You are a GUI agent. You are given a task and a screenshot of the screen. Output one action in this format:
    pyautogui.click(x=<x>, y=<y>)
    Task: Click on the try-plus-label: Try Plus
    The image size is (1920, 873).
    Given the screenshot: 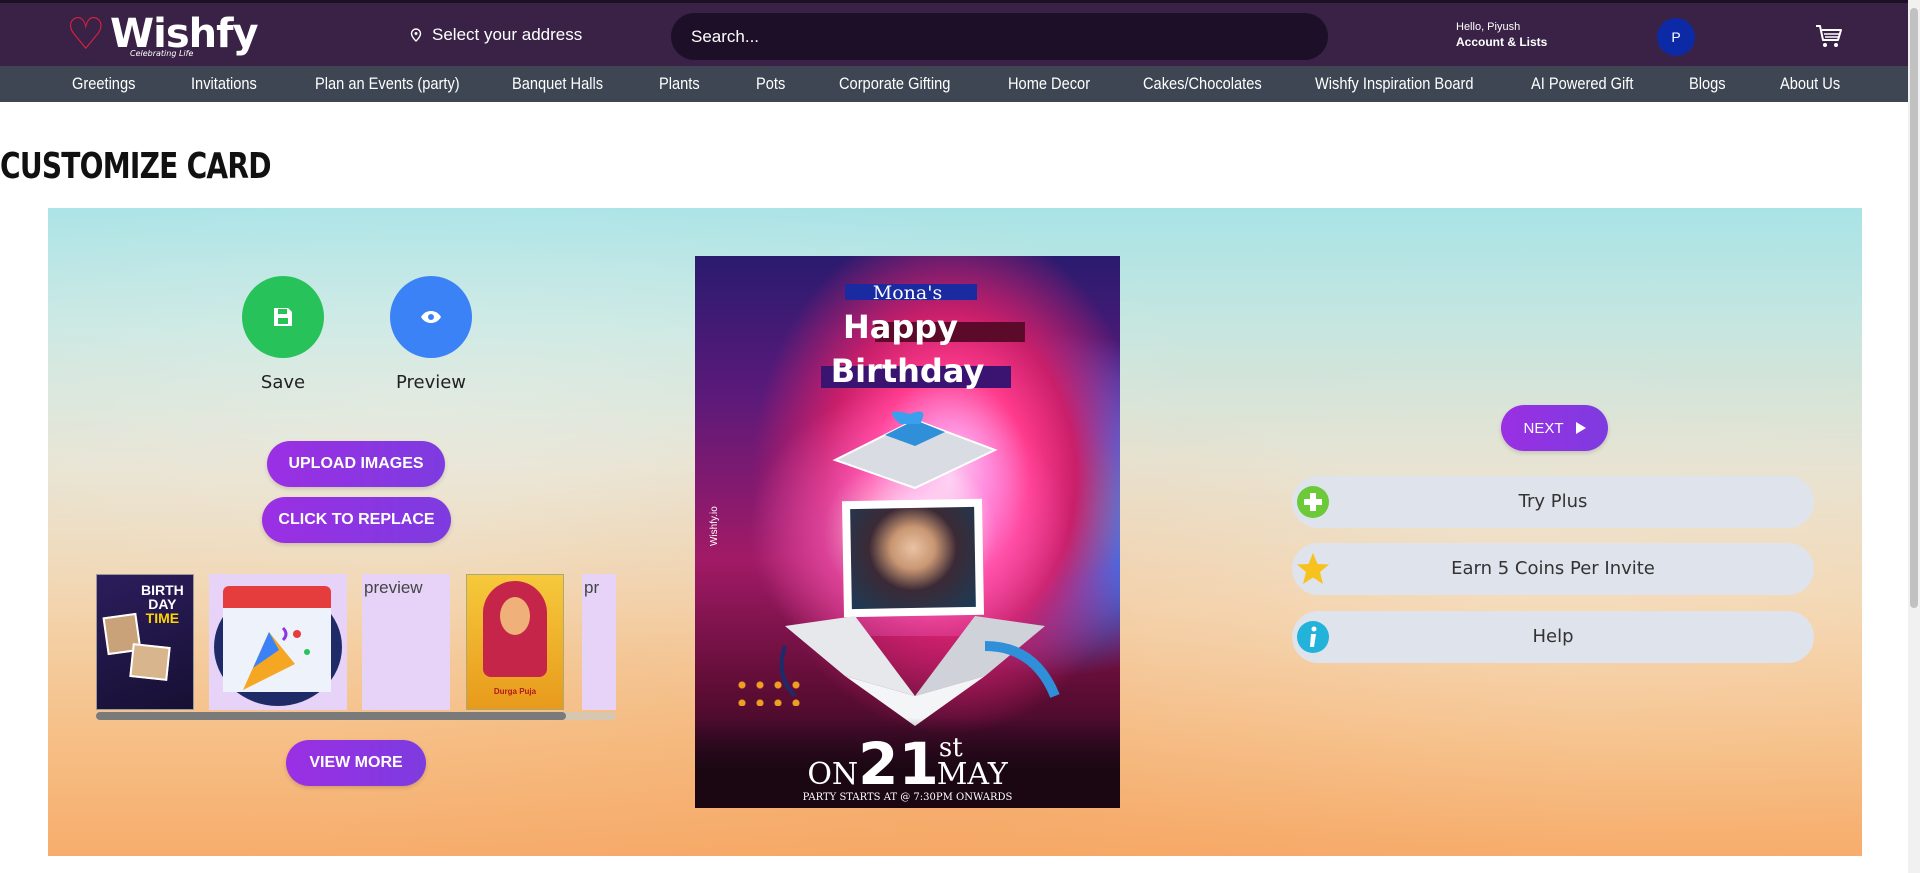 What is the action you would take?
    pyautogui.click(x=1553, y=501)
    